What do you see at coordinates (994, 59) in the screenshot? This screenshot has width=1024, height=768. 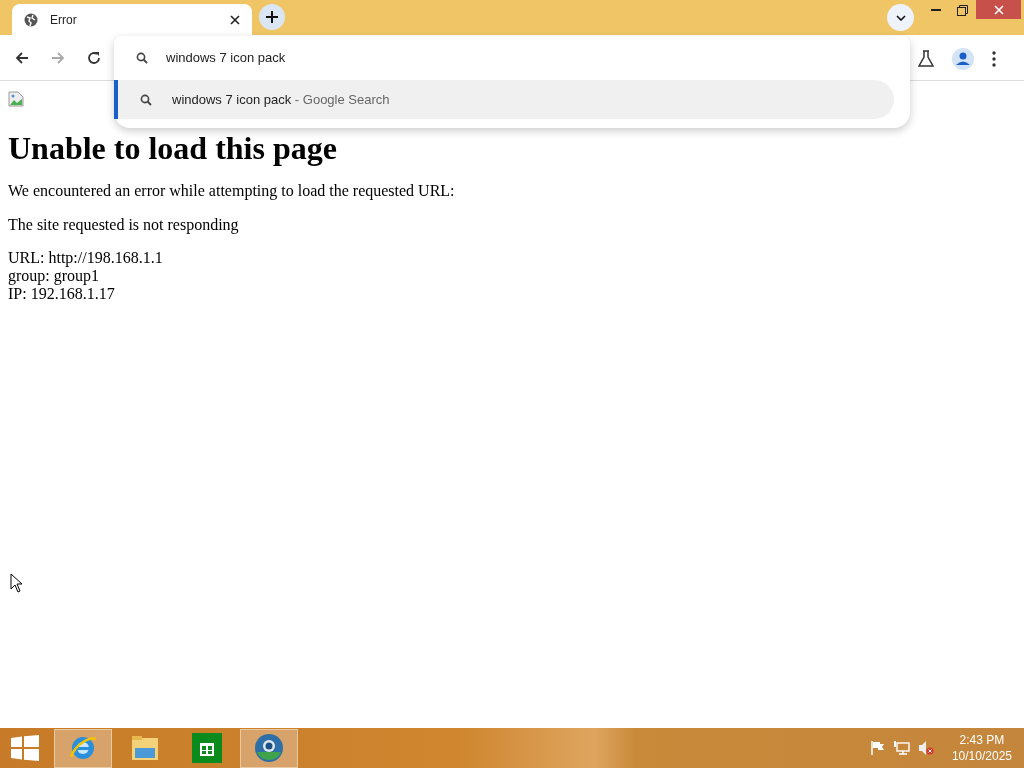 I see `menu-icon` at bounding box center [994, 59].